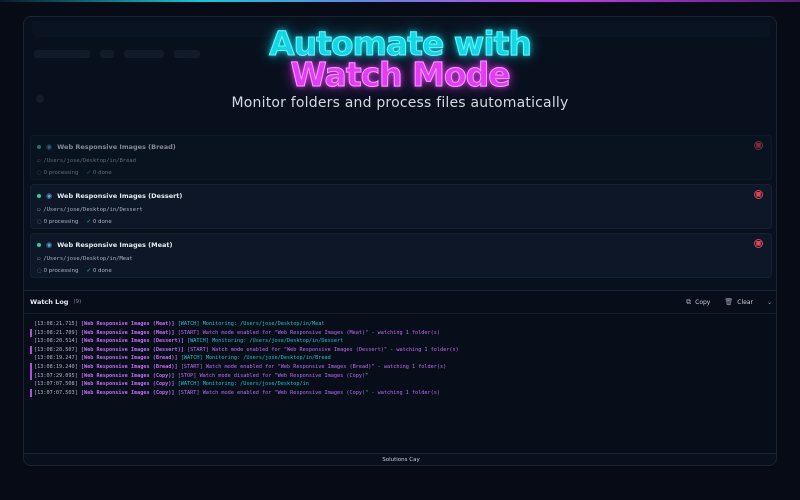 Image resolution: width=800 pixels, height=500 pixels. I want to click on watcher-name: Web Responsive Images (Meat), so click(115, 245).